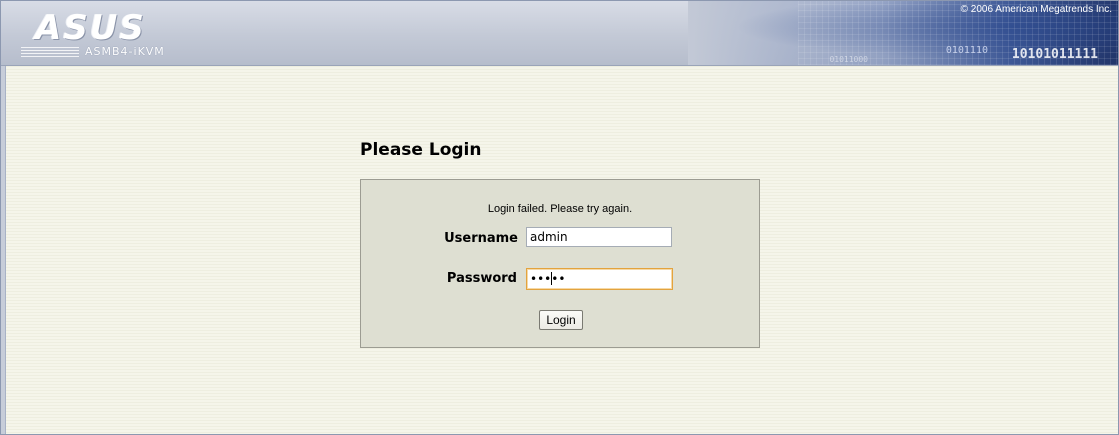  Describe the element at coordinates (125, 51) in the screenshot. I see `product-model: ASMB4-iKVM` at that location.